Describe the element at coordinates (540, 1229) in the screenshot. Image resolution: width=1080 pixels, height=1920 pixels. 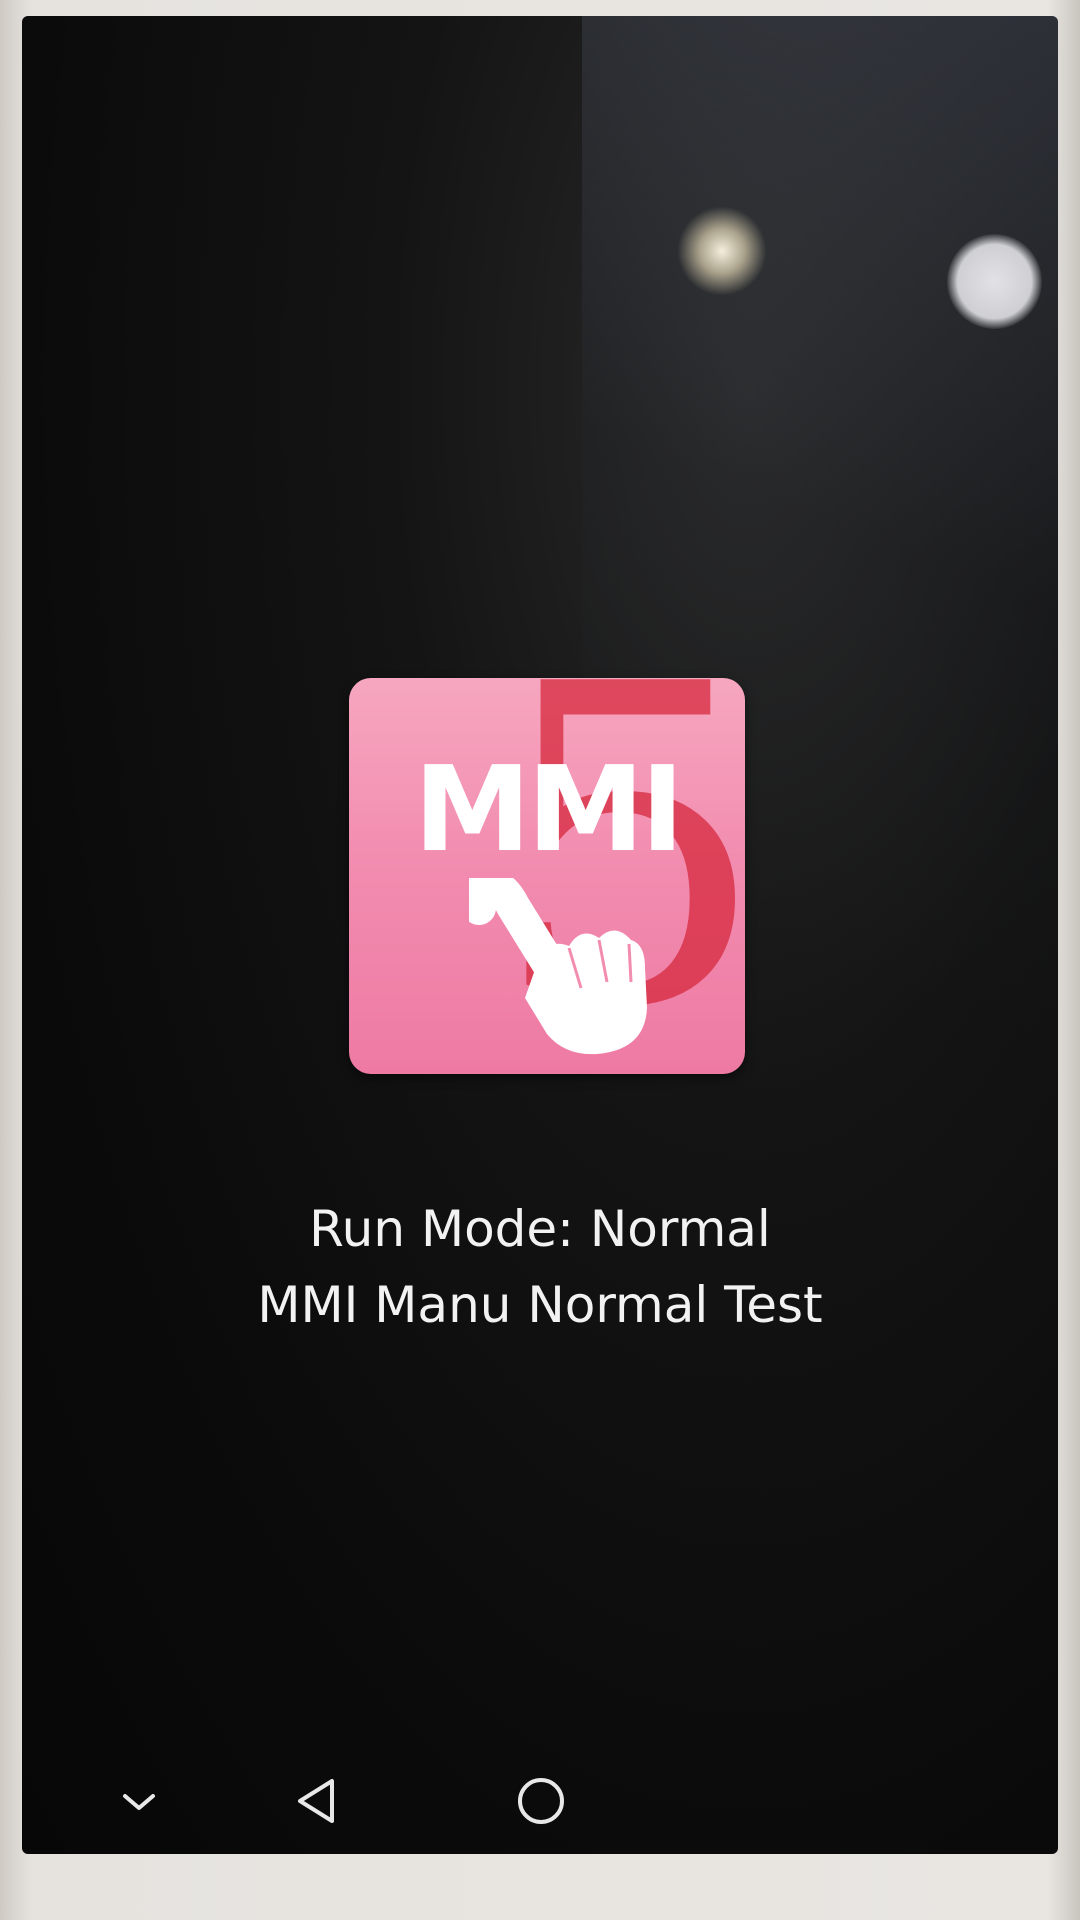
I see `run-mode-text: Run Mode: Normal` at that location.